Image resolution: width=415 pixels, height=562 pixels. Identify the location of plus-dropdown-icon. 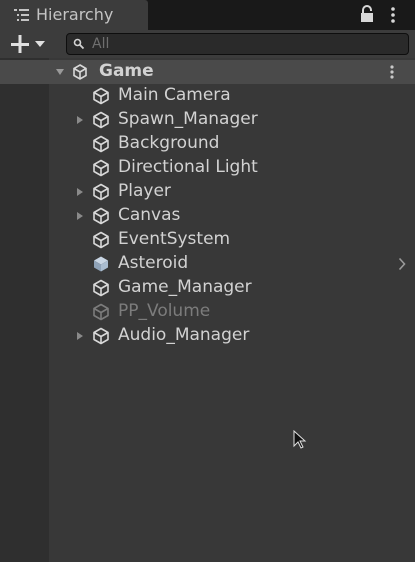
(30, 44).